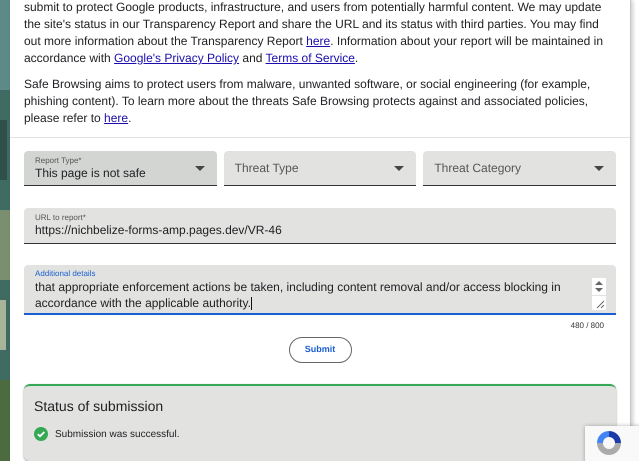 This screenshot has width=639, height=461. What do you see at coordinates (298, 294) in the screenshot?
I see `field-value: that appropriate enforcement actions be taken, including content removal and/or access blocking in accordance with the applicable authority.` at bounding box center [298, 294].